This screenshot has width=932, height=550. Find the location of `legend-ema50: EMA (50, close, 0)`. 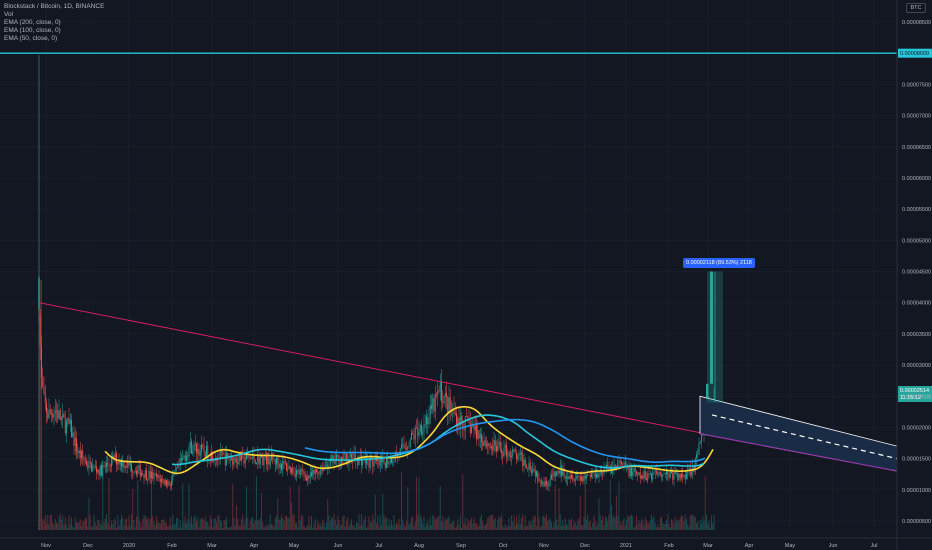

legend-ema50: EMA (50, close, 0) is located at coordinates (54, 39).